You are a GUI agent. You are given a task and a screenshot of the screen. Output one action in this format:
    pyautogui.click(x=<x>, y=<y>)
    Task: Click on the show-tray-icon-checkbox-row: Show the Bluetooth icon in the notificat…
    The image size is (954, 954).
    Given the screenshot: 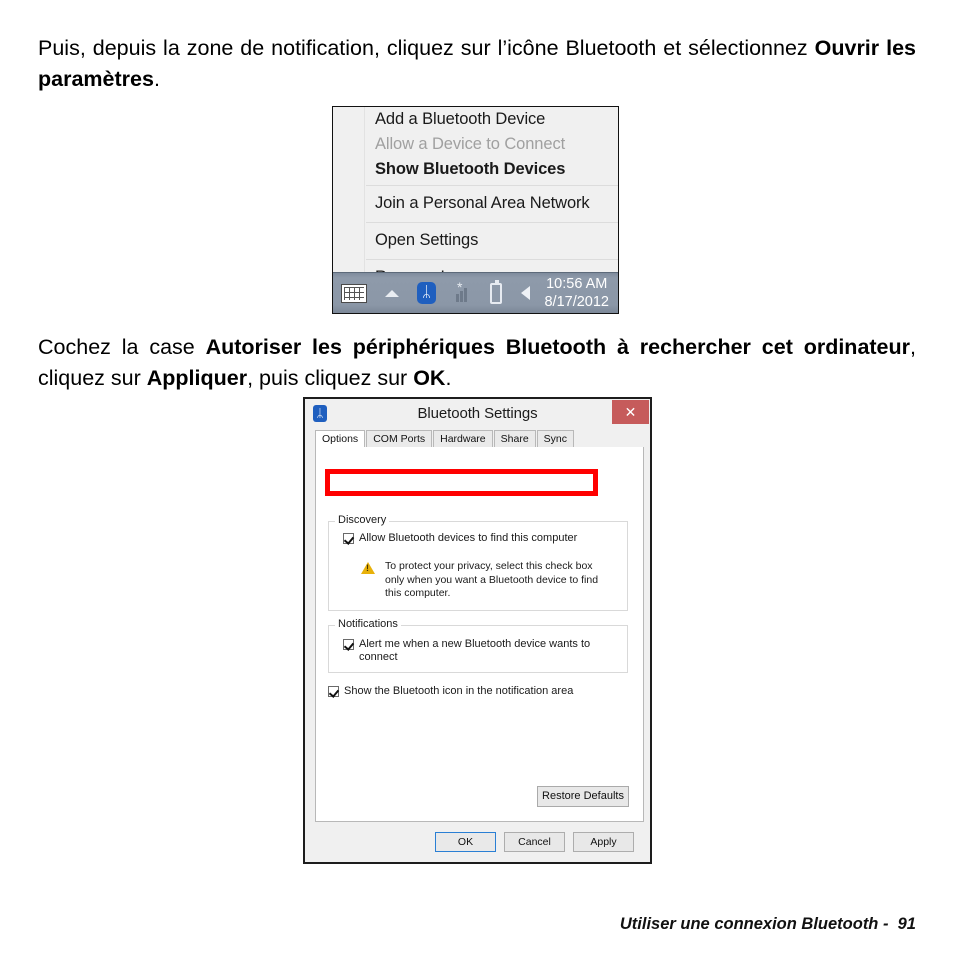 What is the action you would take?
    pyautogui.click(x=450, y=691)
    